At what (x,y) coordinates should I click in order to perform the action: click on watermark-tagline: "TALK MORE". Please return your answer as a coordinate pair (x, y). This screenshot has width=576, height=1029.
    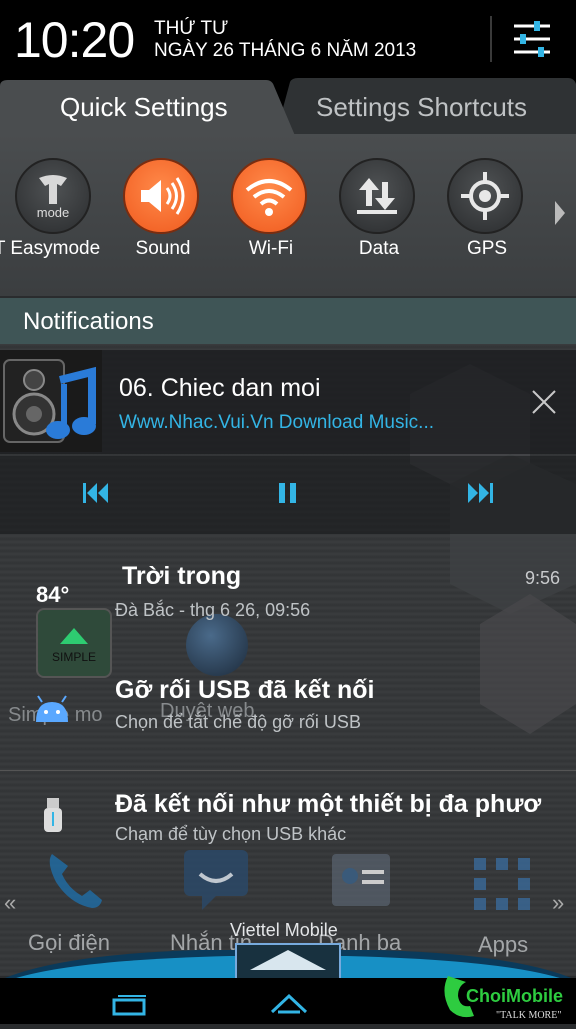
    Looking at the image, I should click on (528, 1015).